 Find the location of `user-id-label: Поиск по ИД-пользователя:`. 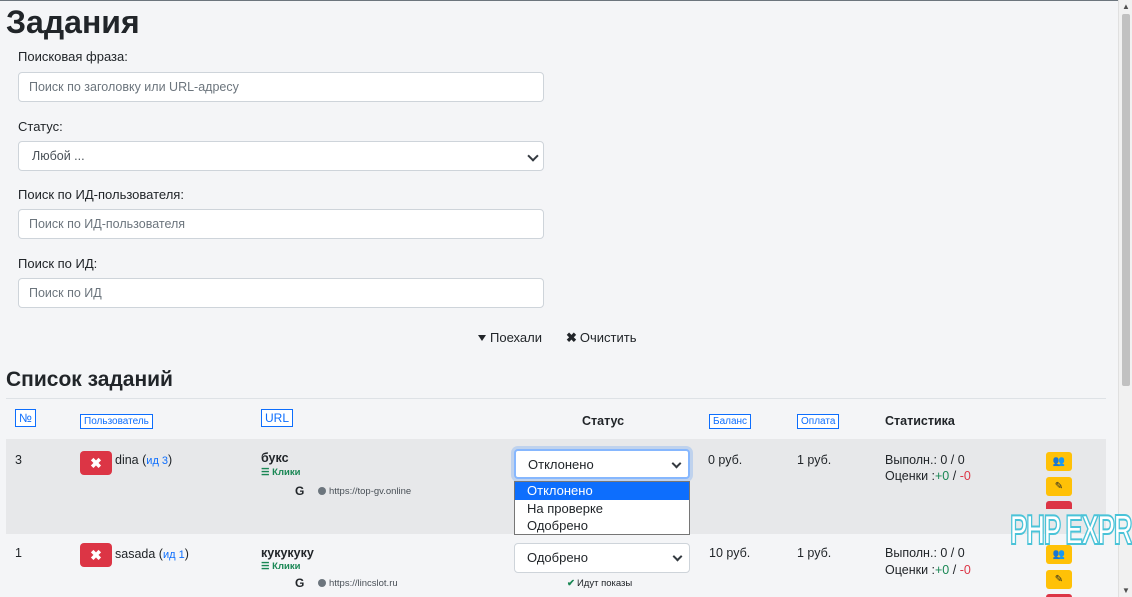

user-id-label: Поиск по ИД-пользователя: is located at coordinates (101, 194).